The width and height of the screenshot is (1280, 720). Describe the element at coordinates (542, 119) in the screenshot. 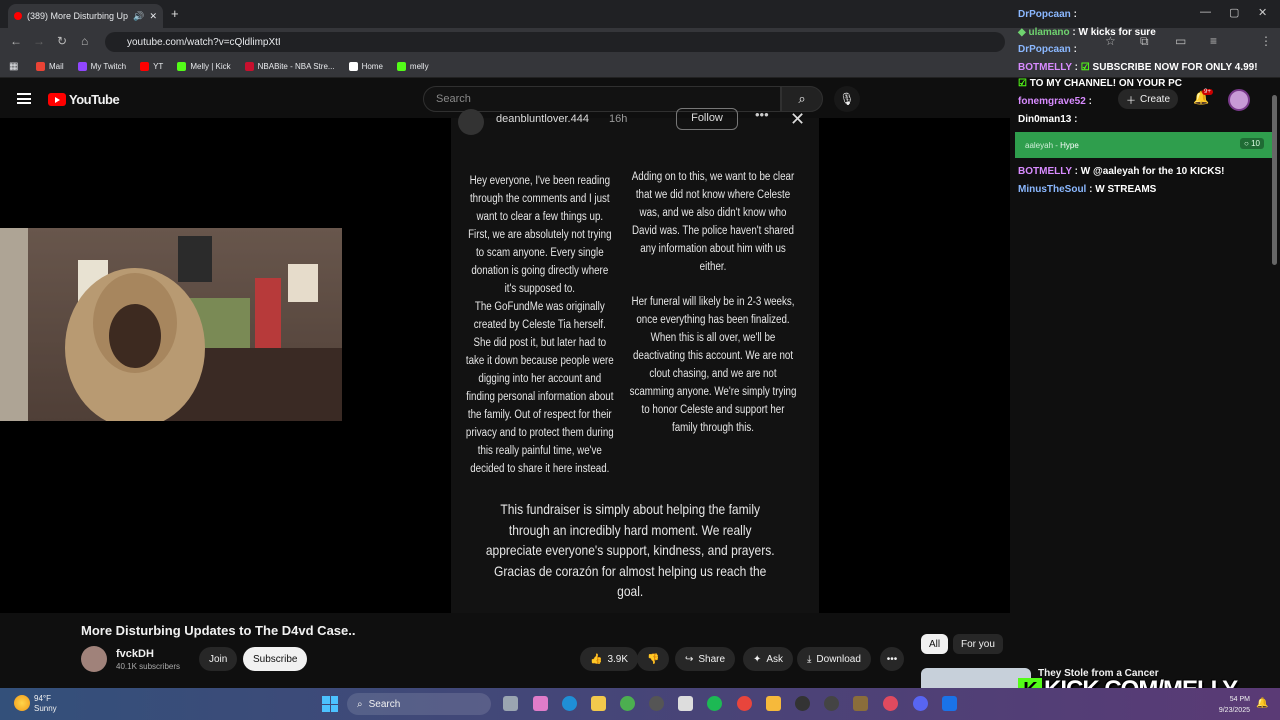

I see `post-username: deanbluntlover.444` at that location.